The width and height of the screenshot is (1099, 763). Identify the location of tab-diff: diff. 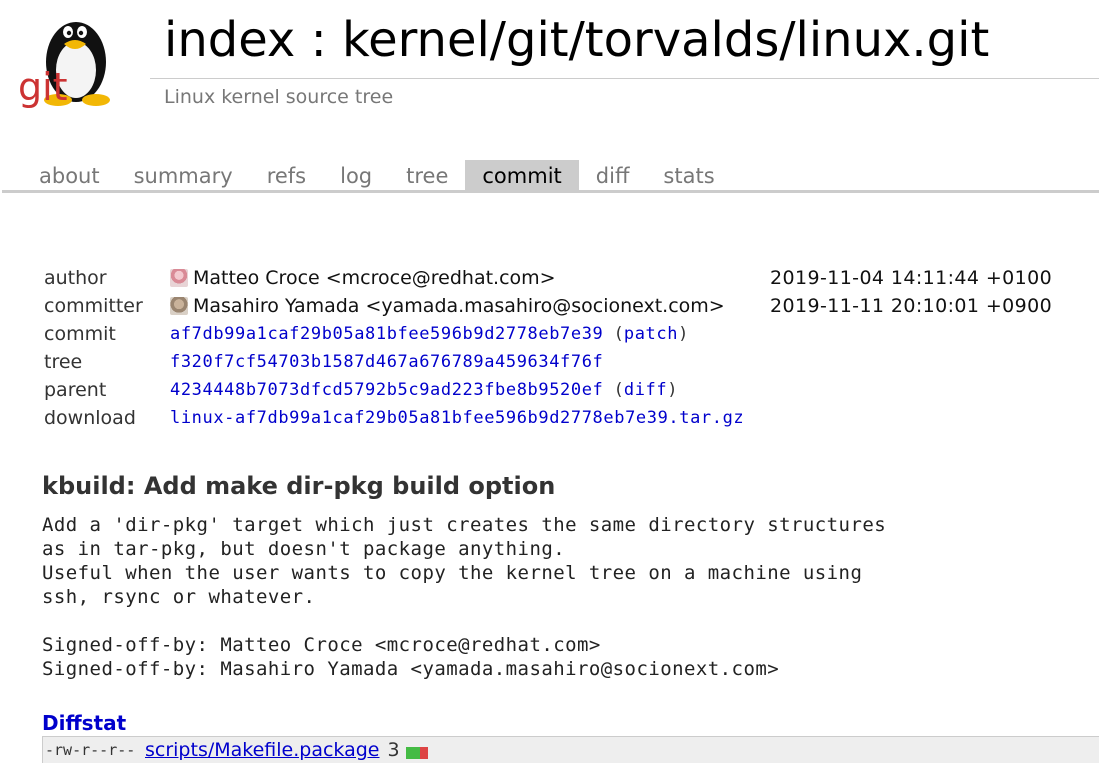
(613, 176).